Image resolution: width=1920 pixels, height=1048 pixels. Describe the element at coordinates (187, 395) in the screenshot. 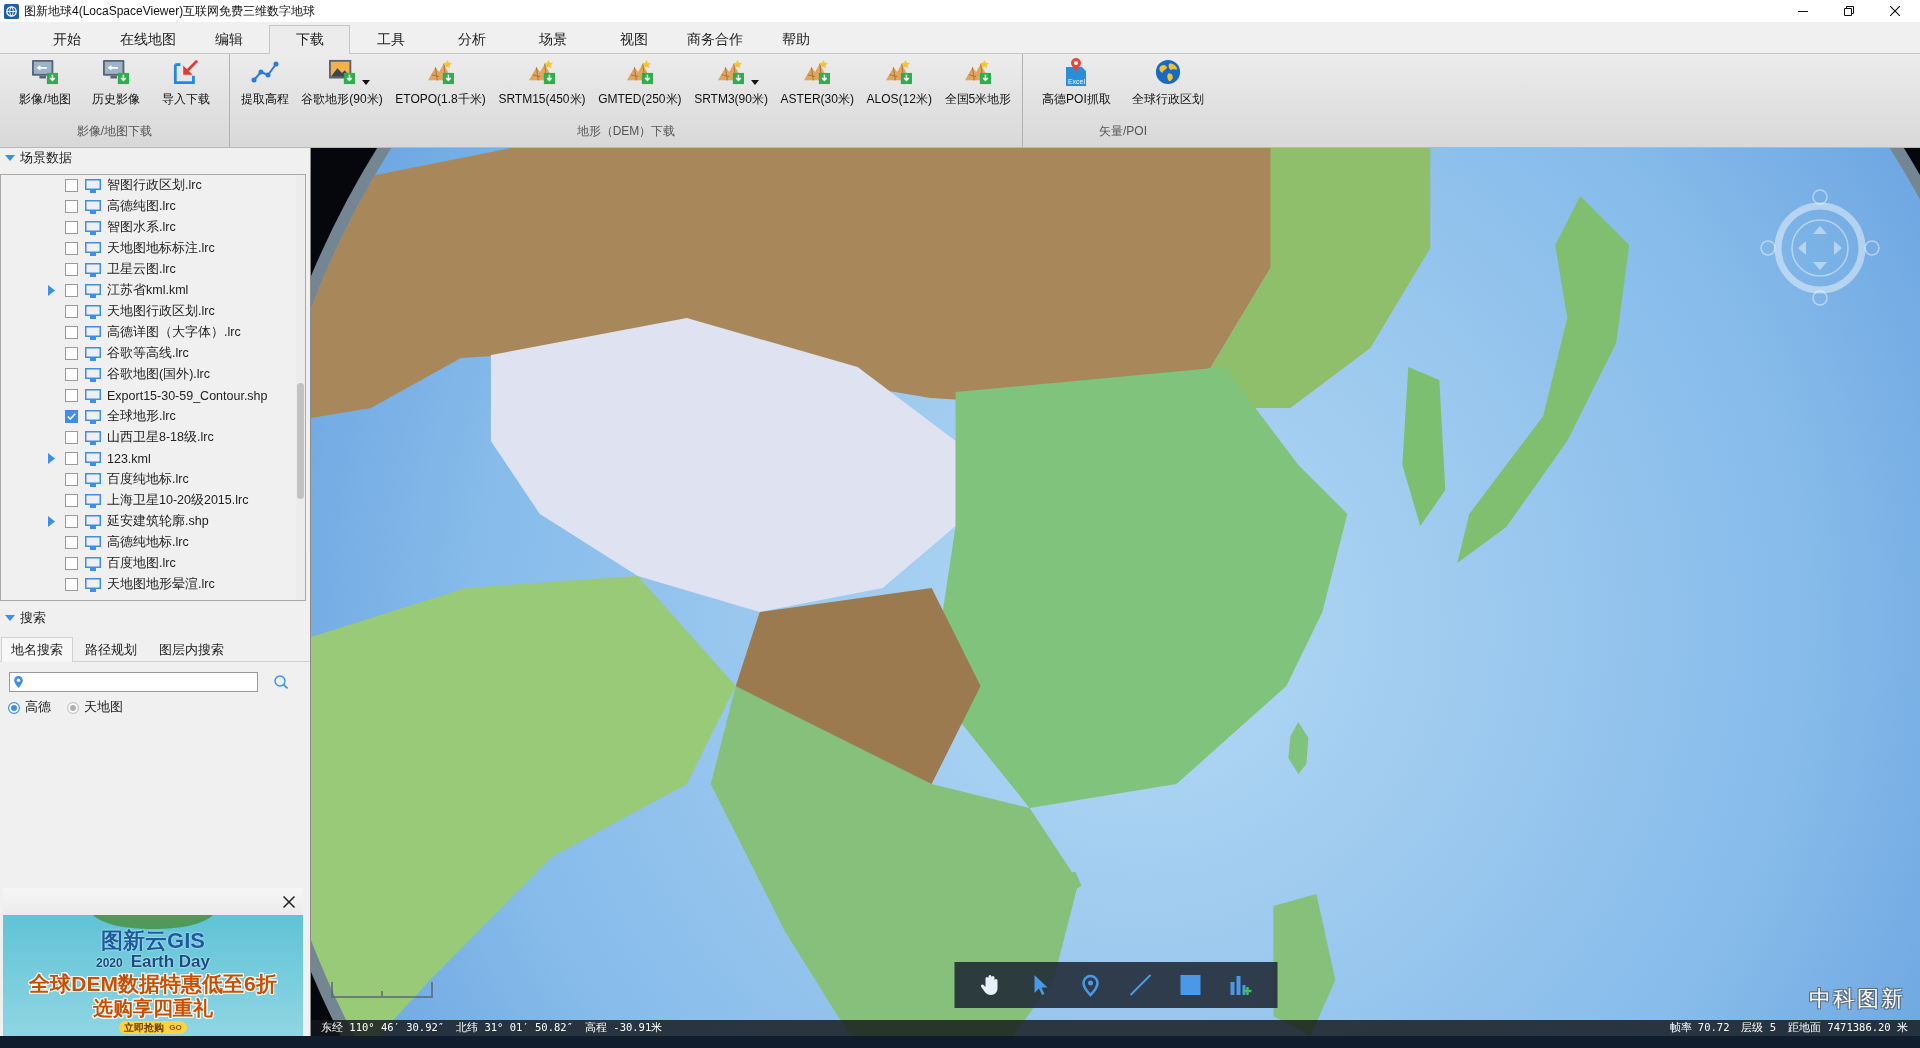

I see `layer-name: Export15-30-59_Contour.shp` at that location.